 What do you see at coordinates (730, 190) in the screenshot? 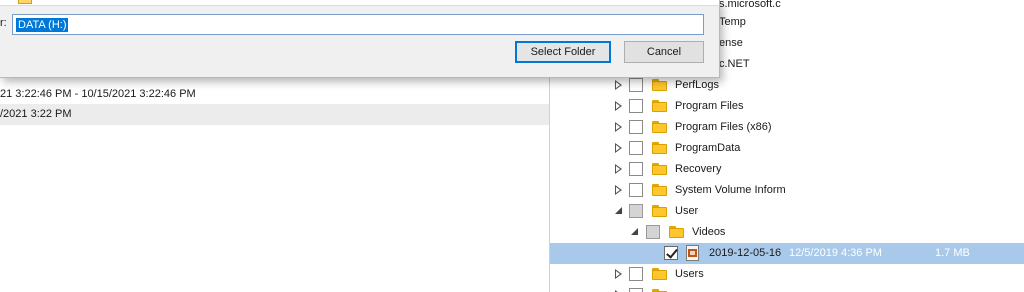
I see `tree-item-label: System Volume Inform` at bounding box center [730, 190].